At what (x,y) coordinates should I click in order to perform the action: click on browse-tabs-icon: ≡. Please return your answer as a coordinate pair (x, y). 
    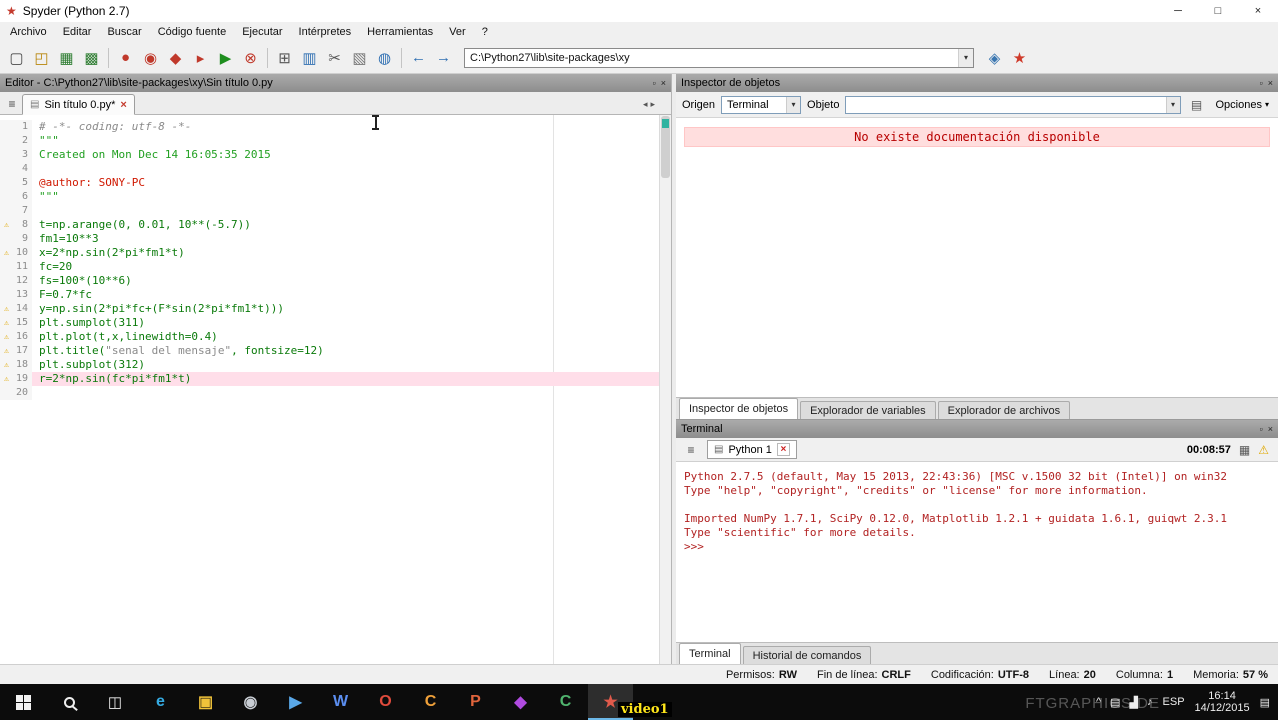
    Looking at the image, I should click on (12, 104).